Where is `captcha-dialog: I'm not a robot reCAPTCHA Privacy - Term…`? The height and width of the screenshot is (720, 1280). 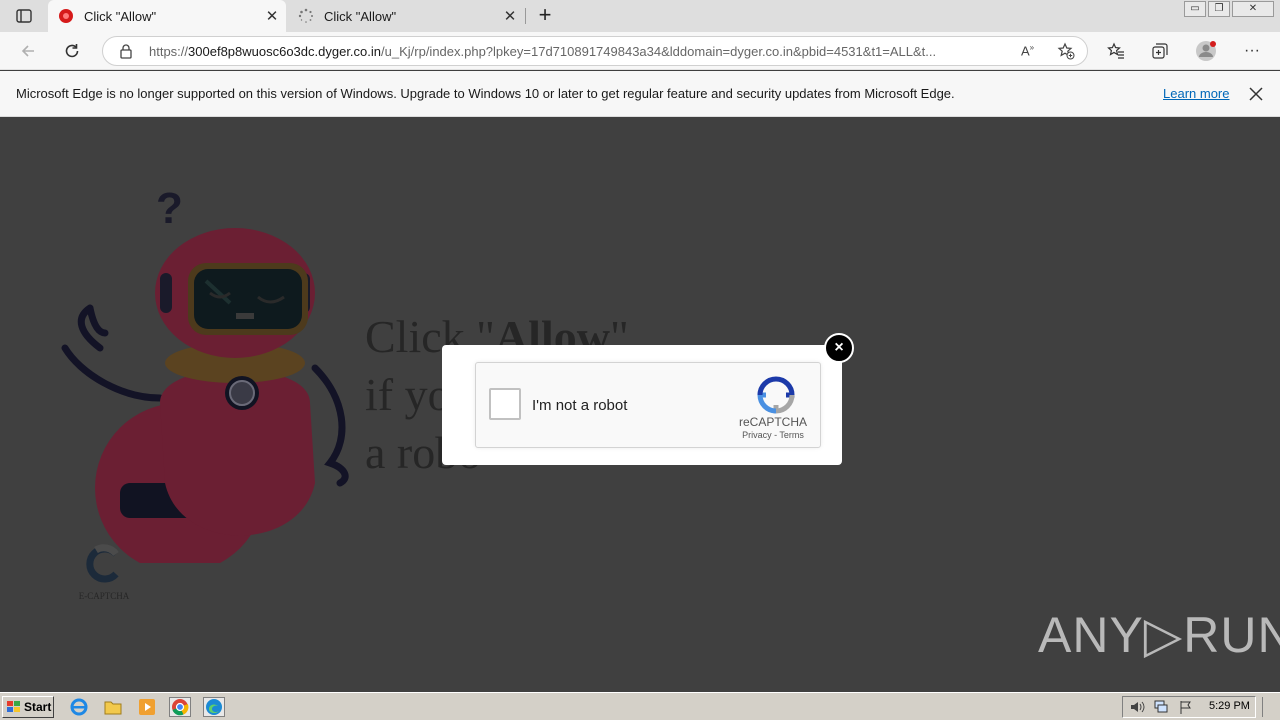
captcha-dialog: I'm not a robot reCAPTCHA Privacy - Term… is located at coordinates (642, 405).